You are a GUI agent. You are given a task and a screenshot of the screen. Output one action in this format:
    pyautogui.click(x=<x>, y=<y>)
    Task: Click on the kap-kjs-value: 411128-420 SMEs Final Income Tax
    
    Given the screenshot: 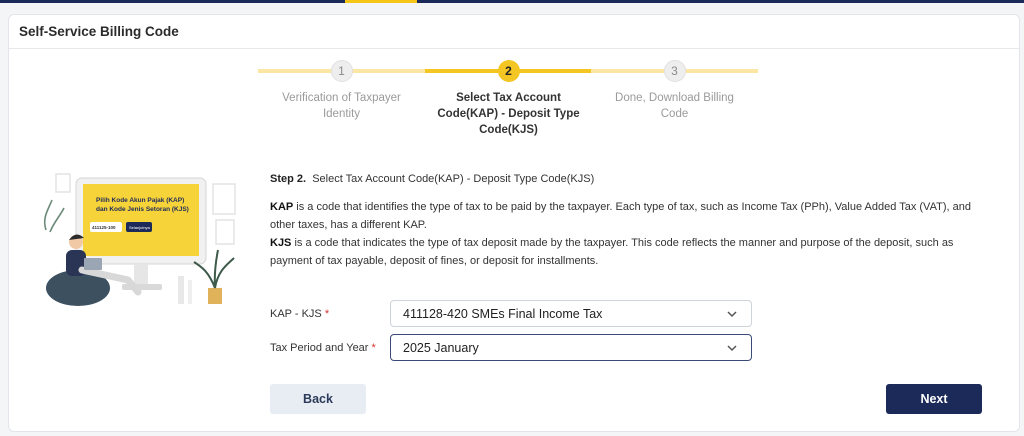 What is the action you would take?
    pyautogui.click(x=503, y=313)
    